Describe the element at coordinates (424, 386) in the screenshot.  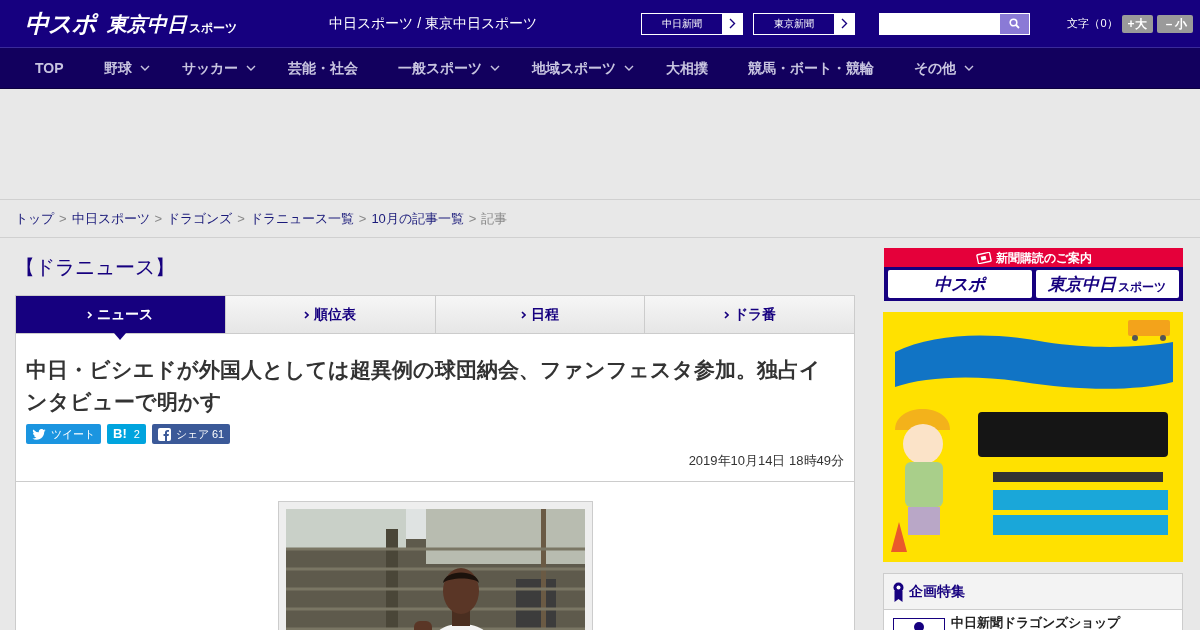
I see `article-title: 中日・ビシエドが外国人としては超異例の球団納会、ファンフェスタ参加。独占インタビューで明かす` at that location.